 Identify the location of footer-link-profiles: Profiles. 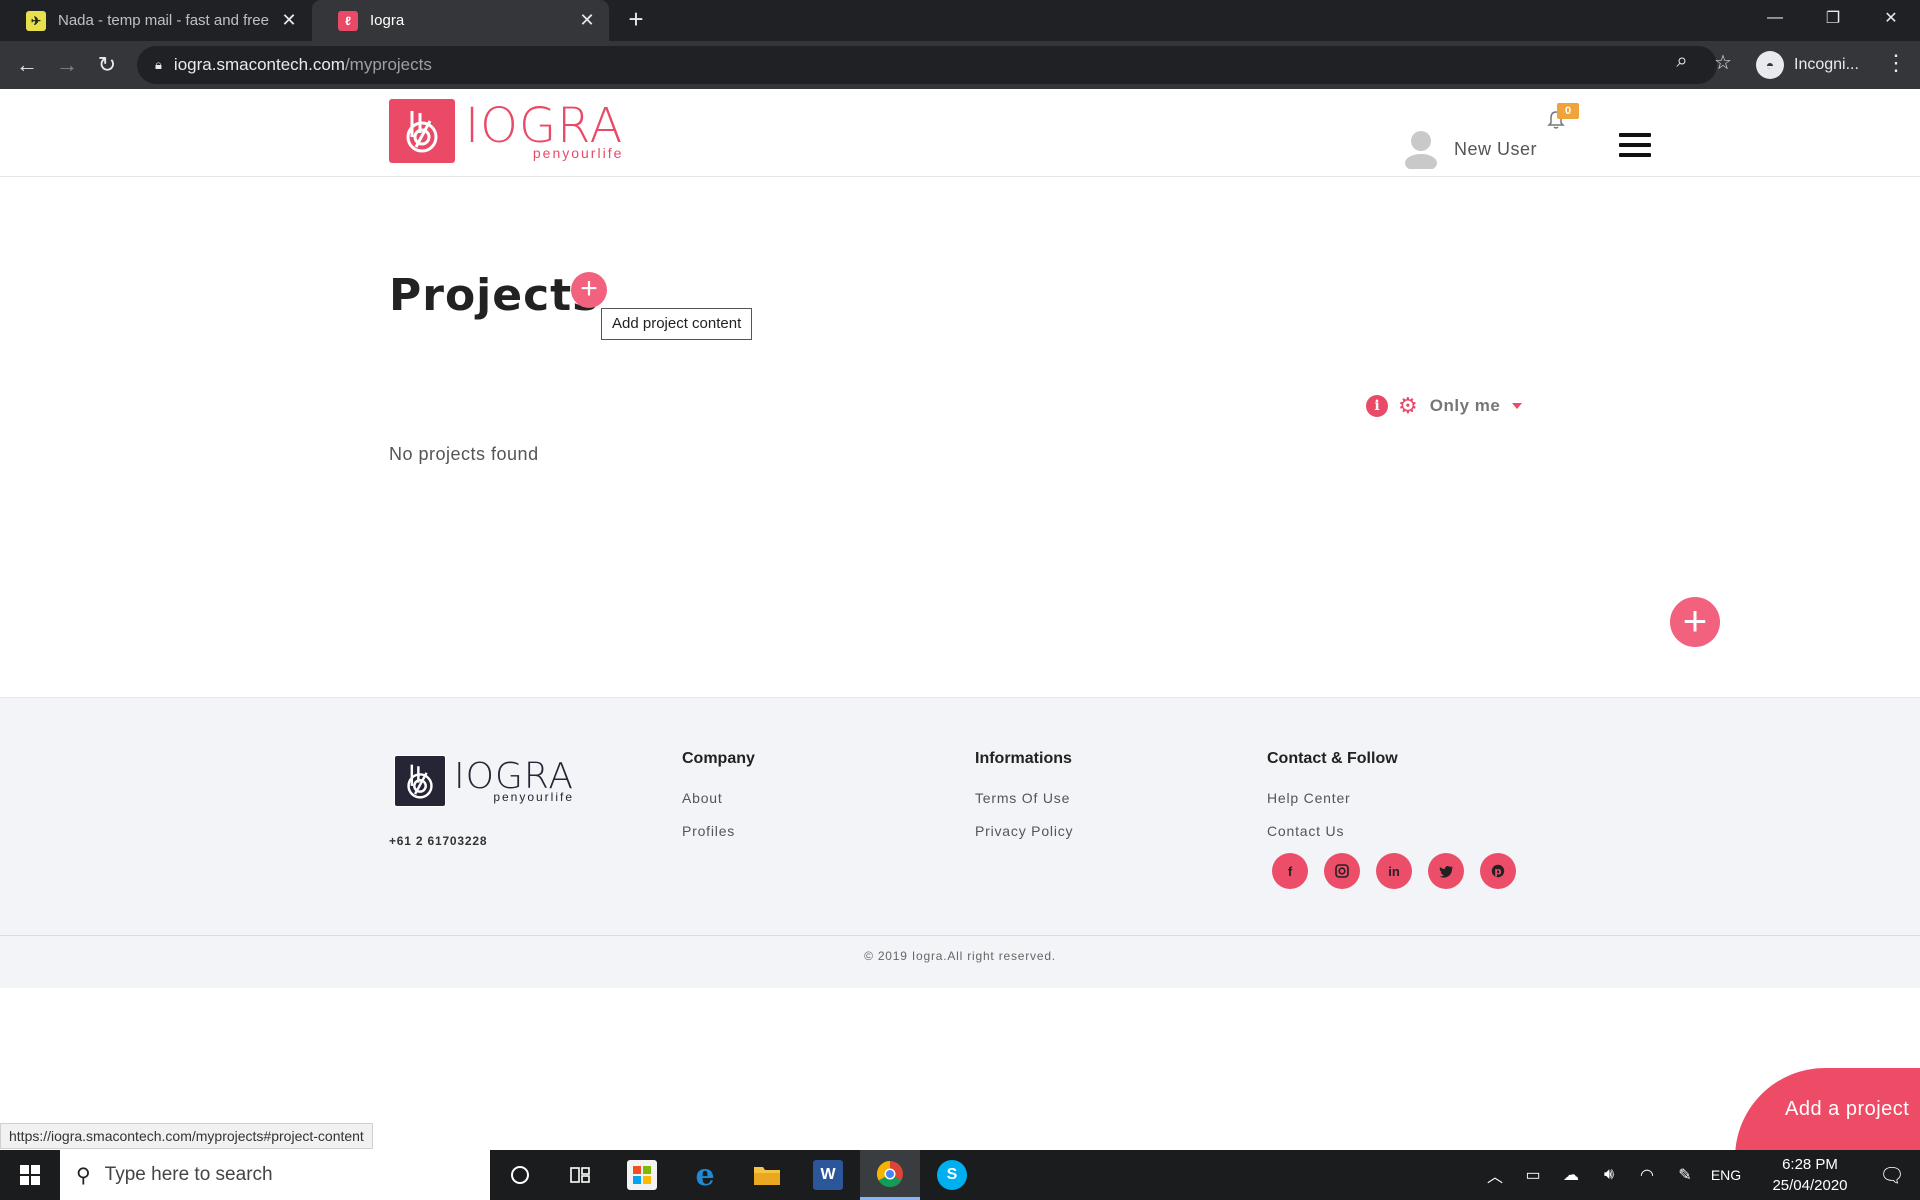
(718, 831).